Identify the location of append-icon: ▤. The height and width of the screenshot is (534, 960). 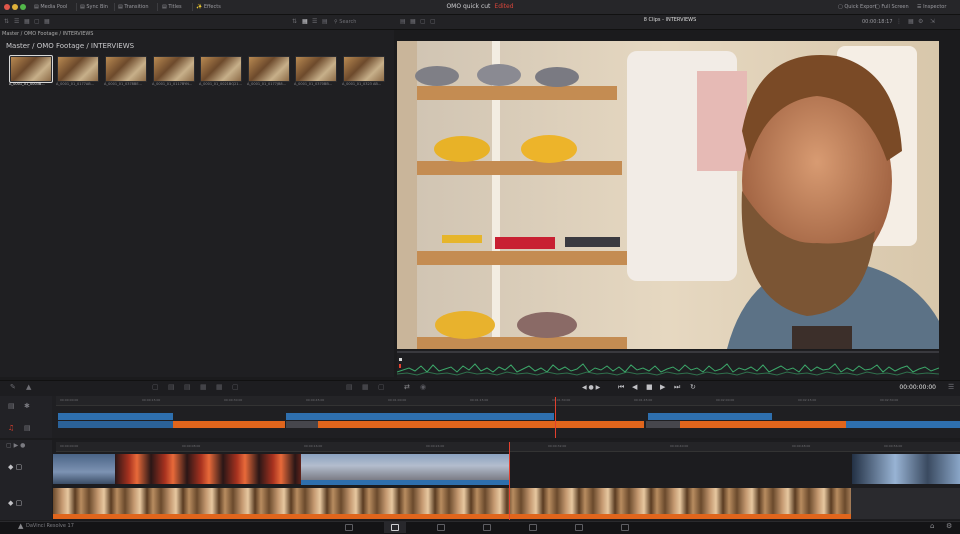
(171, 387).